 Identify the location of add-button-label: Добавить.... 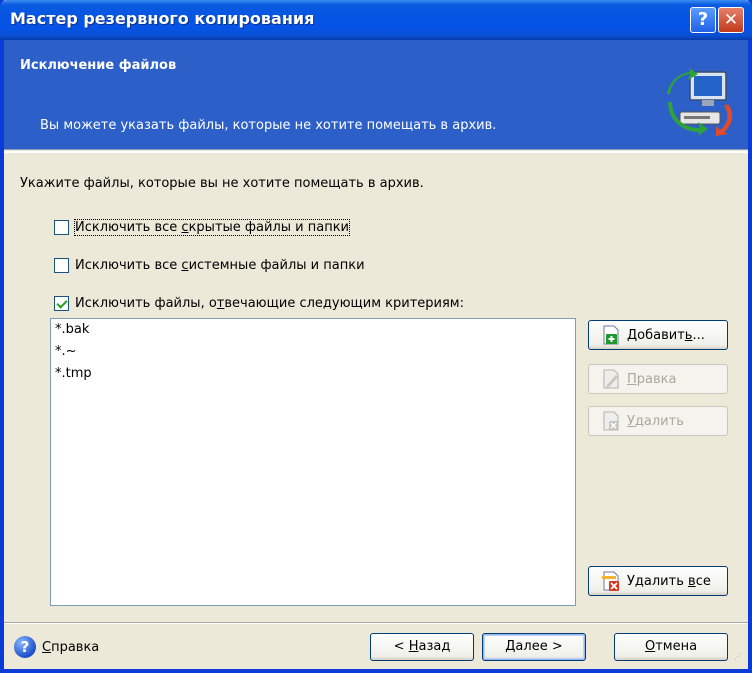
(666, 335).